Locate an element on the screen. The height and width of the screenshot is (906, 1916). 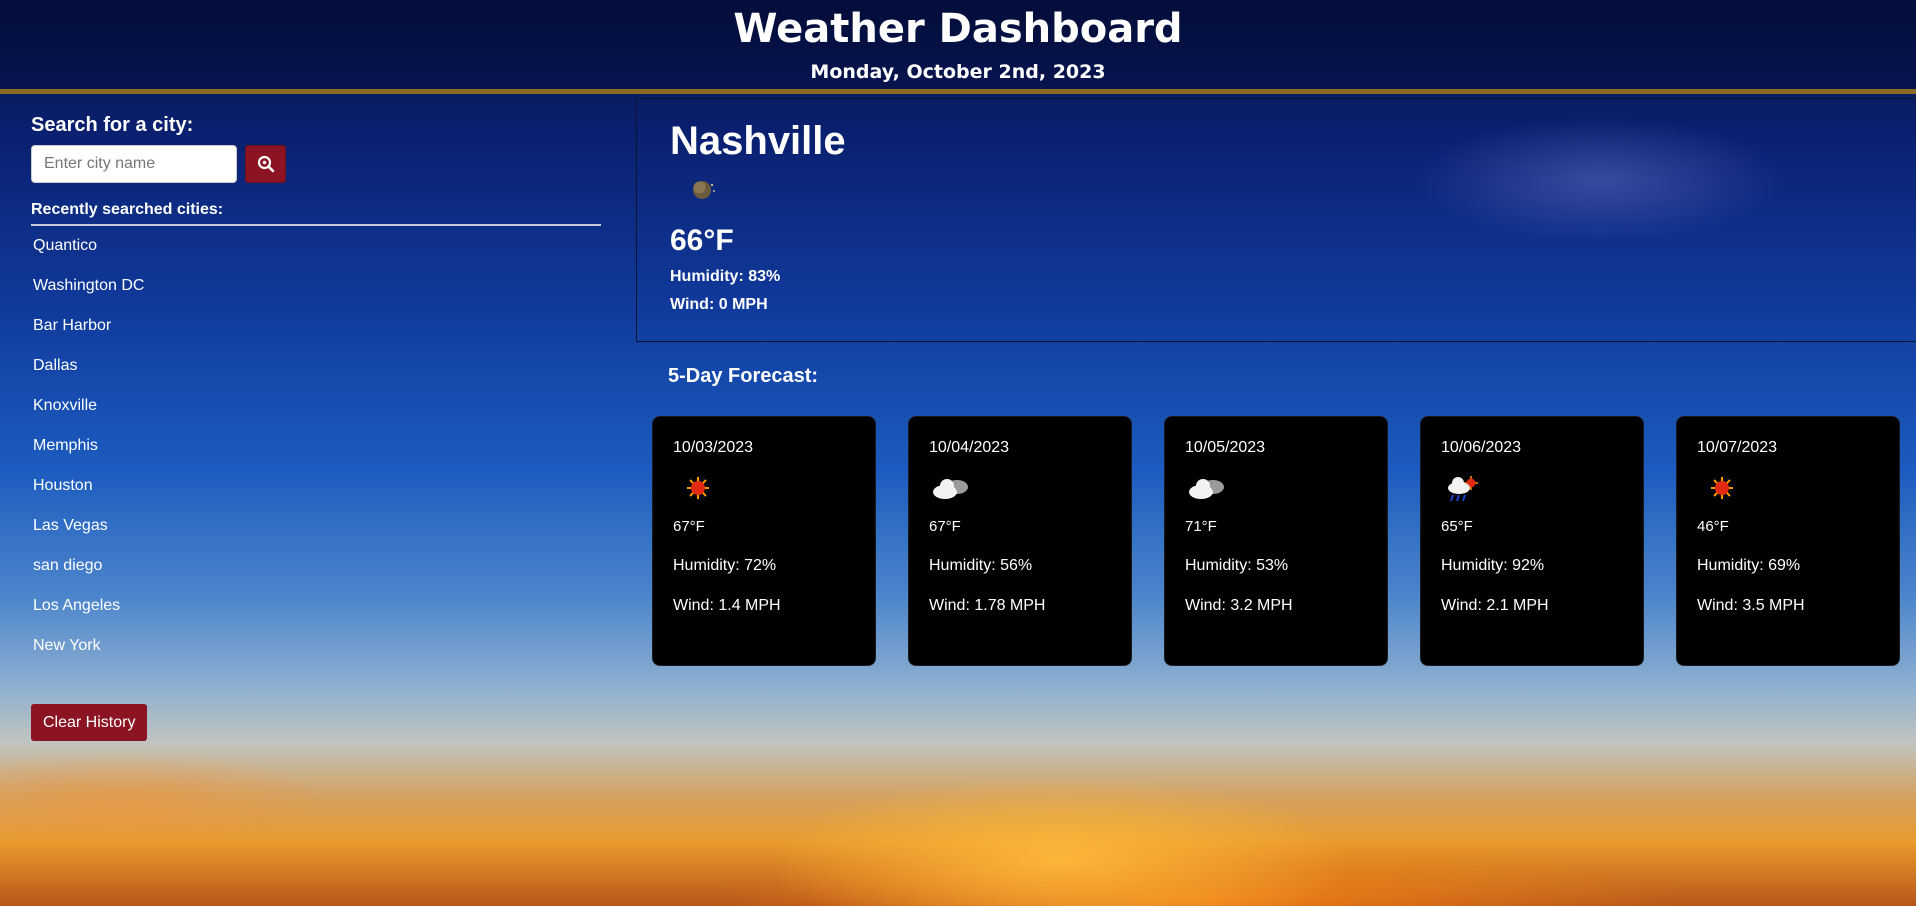
rain-sun-icon is located at coordinates (1463, 489).